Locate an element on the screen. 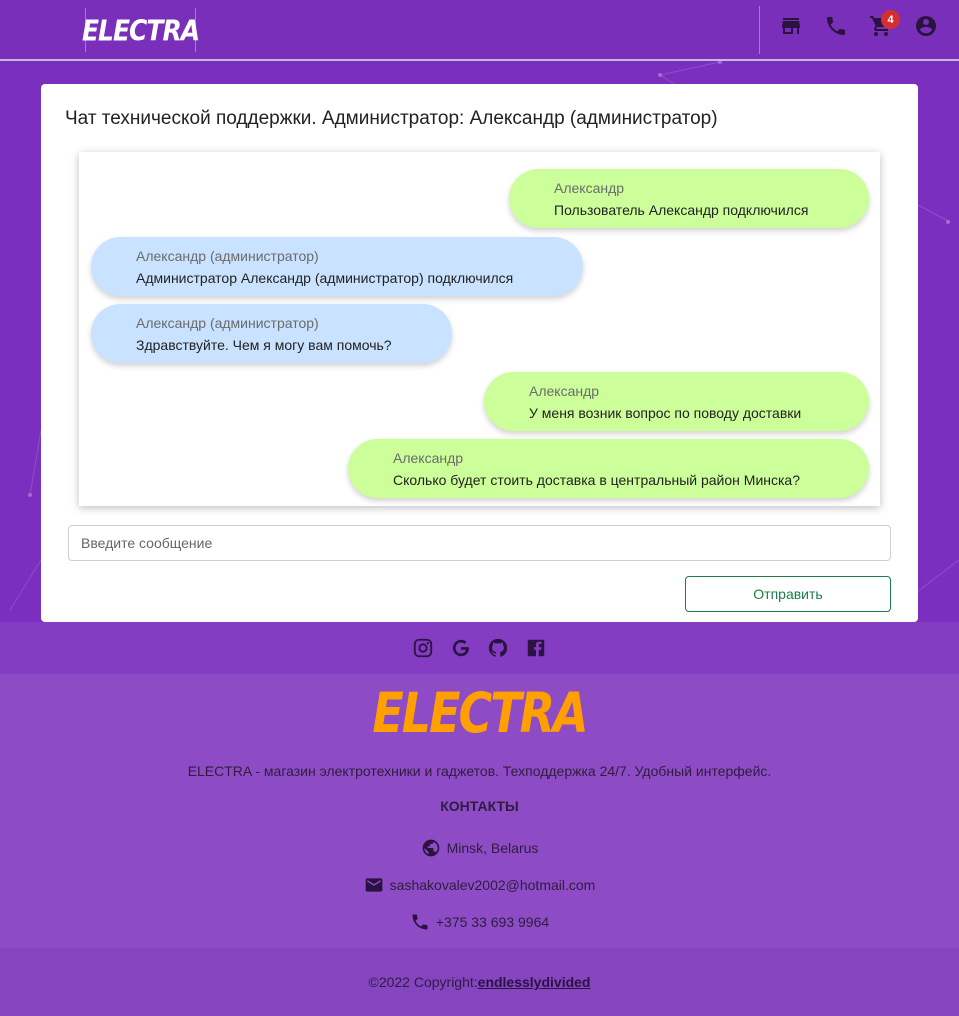  copyright-bar: ©2022 Copyright:endlesslydivided is located at coordinates (479, 982).